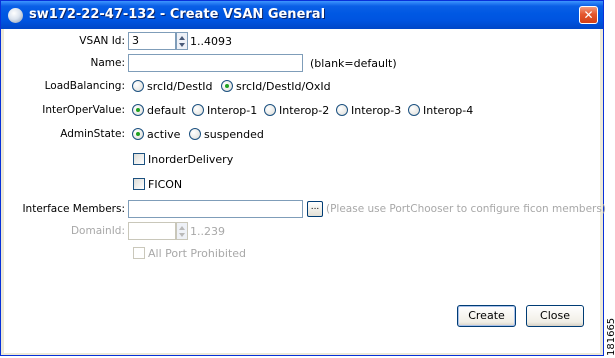  I want to click on vsan-id-range: 1..4093, so click(211, 41).